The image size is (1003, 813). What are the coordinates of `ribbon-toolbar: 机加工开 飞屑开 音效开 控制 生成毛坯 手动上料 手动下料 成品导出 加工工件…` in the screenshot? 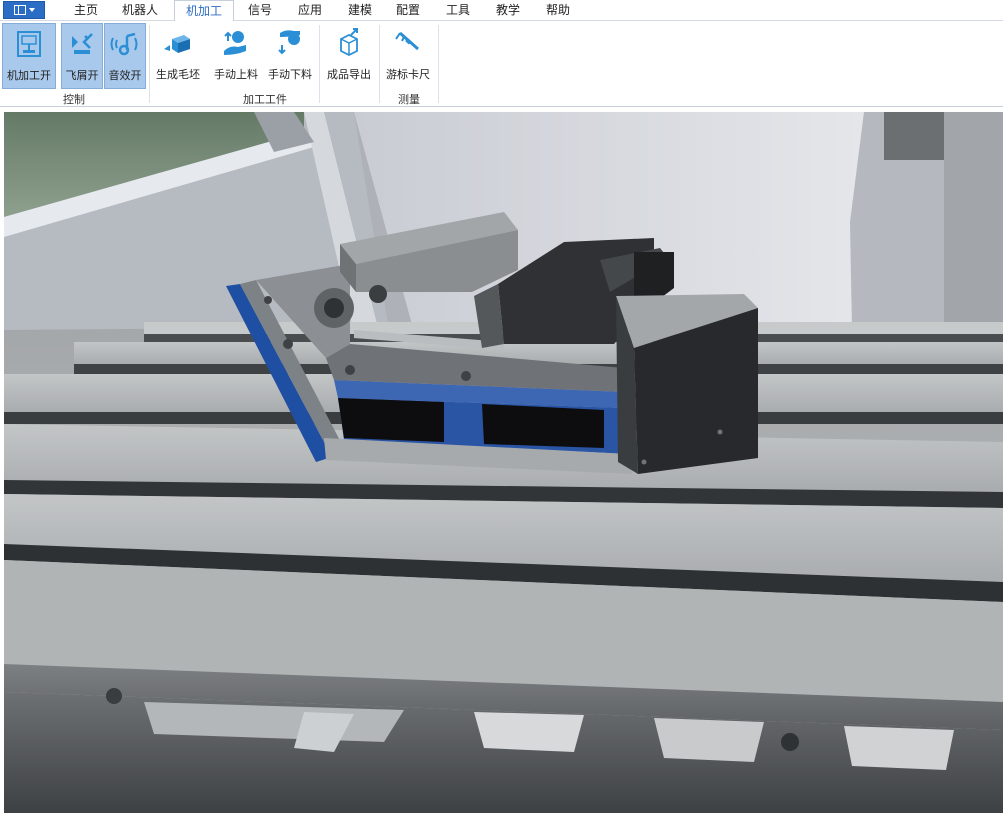 It's located at (501, 64).